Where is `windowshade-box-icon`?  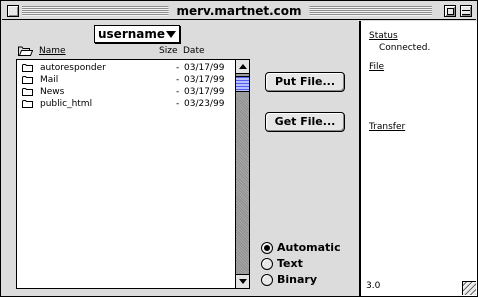
windowshade-box-icon is located at coordinates (466, 11).